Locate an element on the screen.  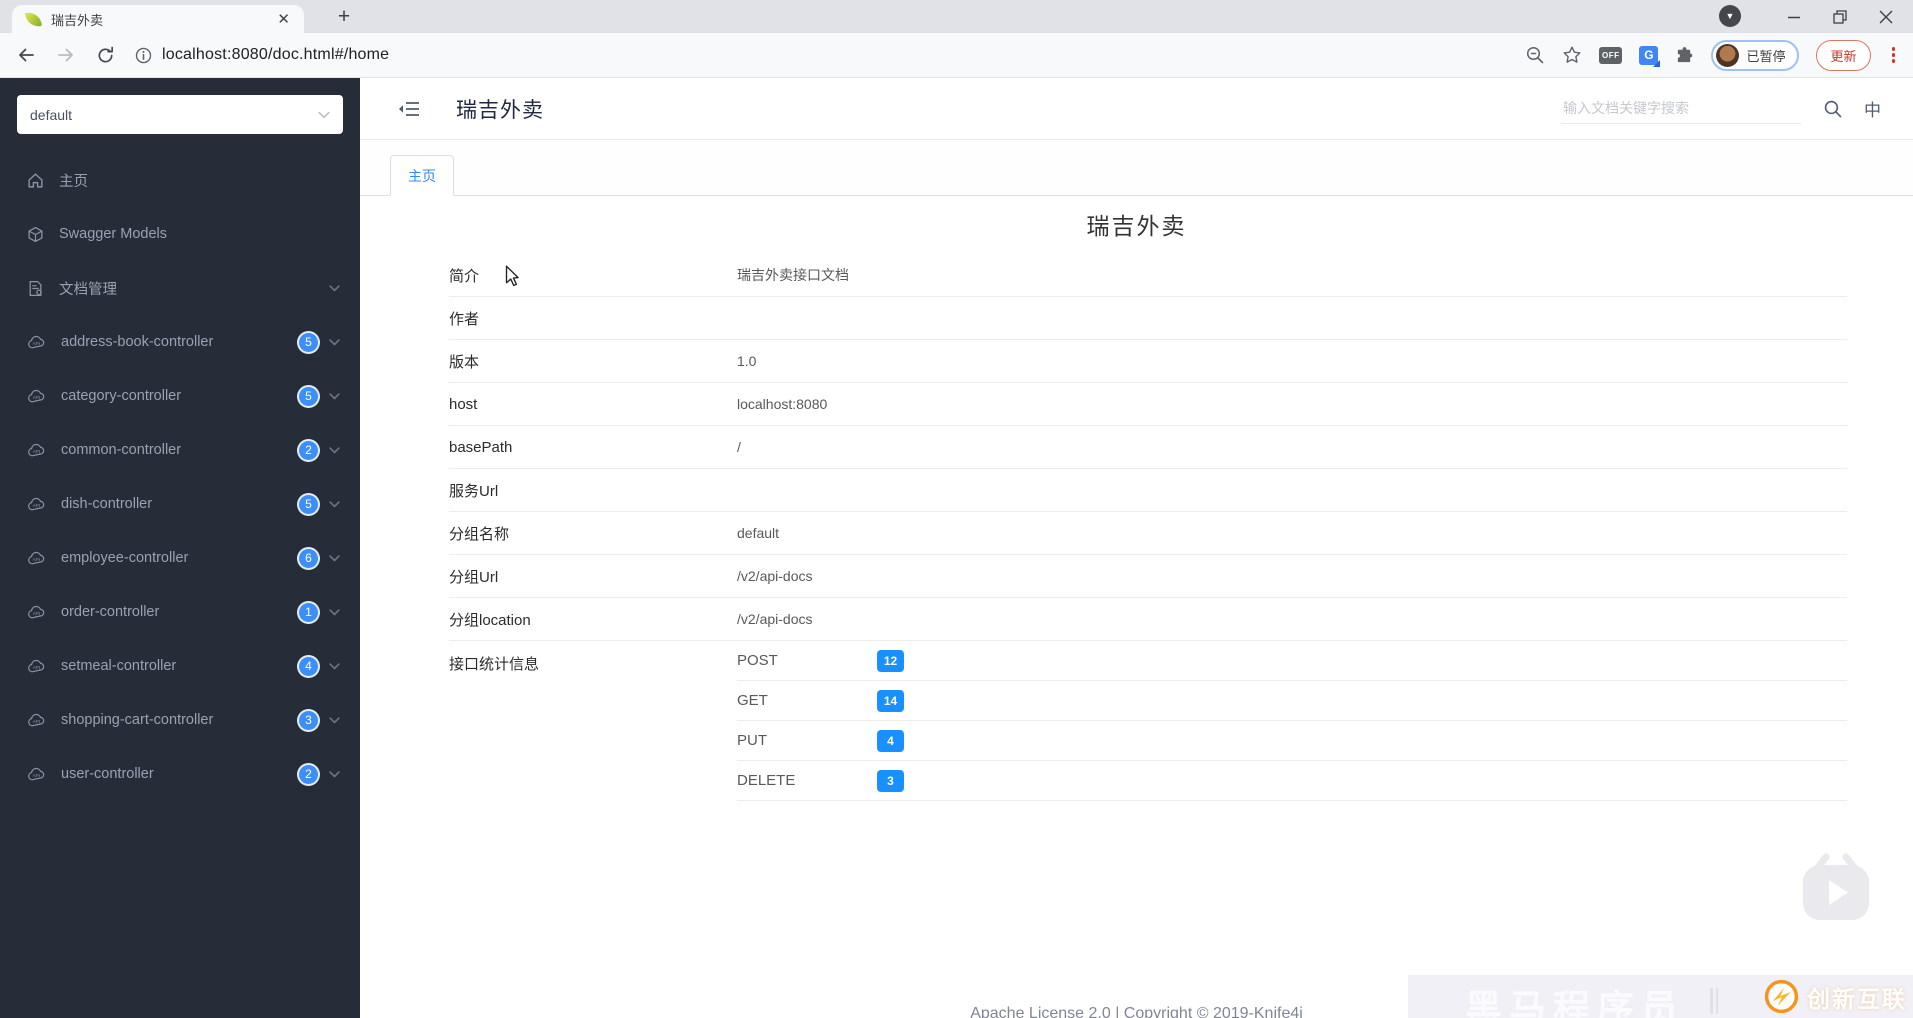
group-select: default is located at coordinates (180, 114).